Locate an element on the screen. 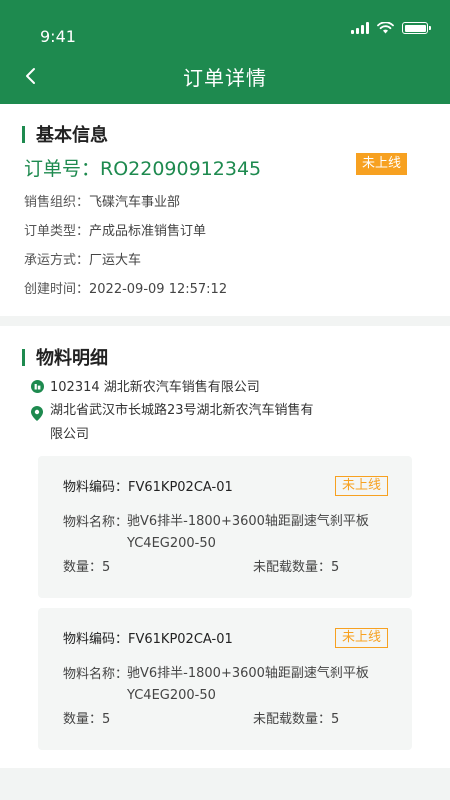 This screenshot has width=450, height=800. address-line-1: 湖北省武汉市长城路23号湖北新农汽车销售有 is located at coordinates (182, 410).